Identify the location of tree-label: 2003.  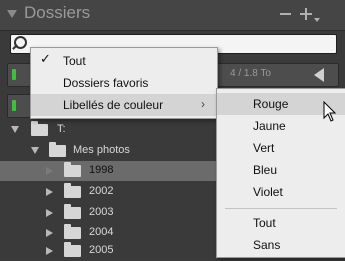
(101, 212).